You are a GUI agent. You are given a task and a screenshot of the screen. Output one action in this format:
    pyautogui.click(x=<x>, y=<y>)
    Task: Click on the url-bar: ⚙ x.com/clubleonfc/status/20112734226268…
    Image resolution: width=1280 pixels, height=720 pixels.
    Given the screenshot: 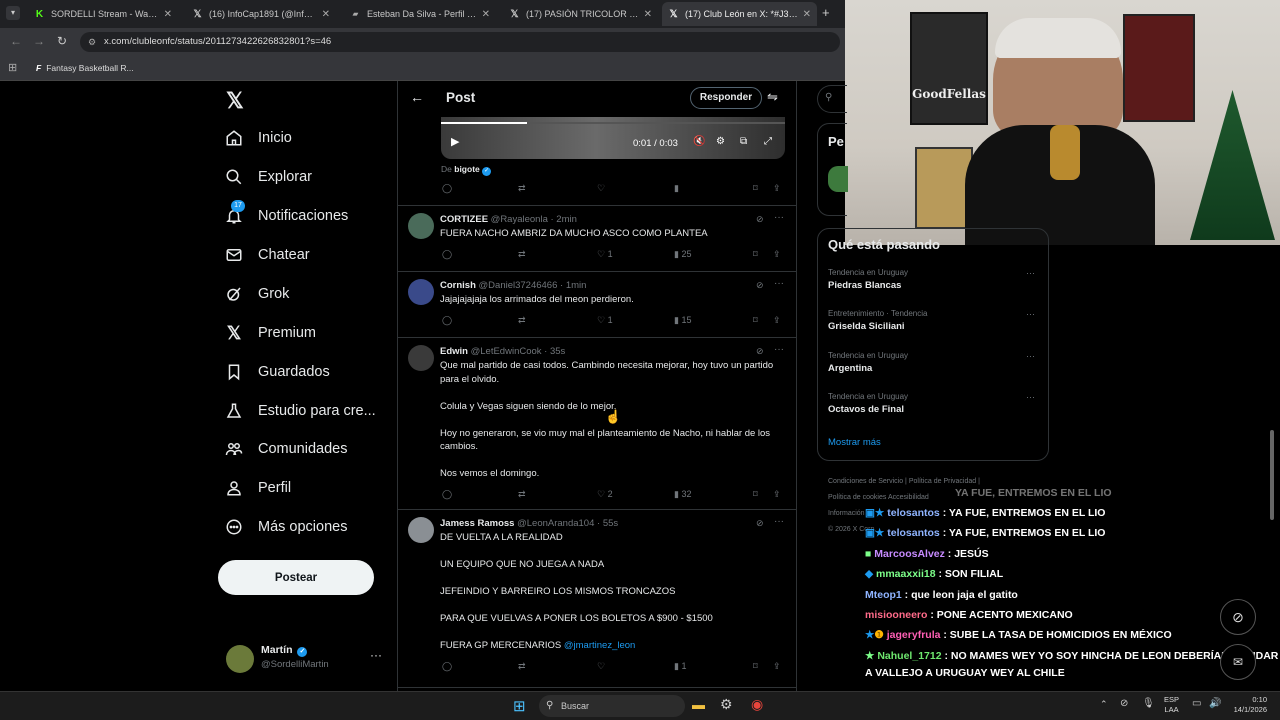 What is the action you would take?
    pyautogui.click(x=460, y=42)
    